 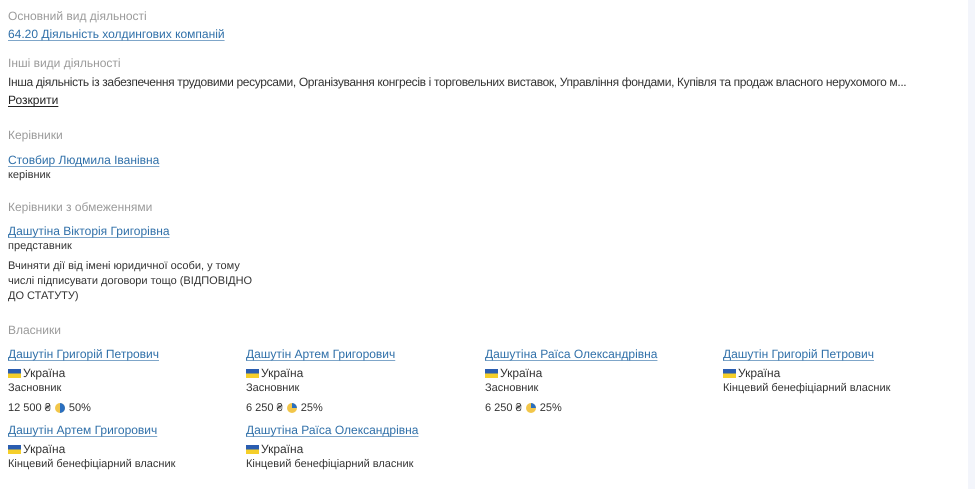 I want to click on share-percent: 50%, so click(x=79, y=408).